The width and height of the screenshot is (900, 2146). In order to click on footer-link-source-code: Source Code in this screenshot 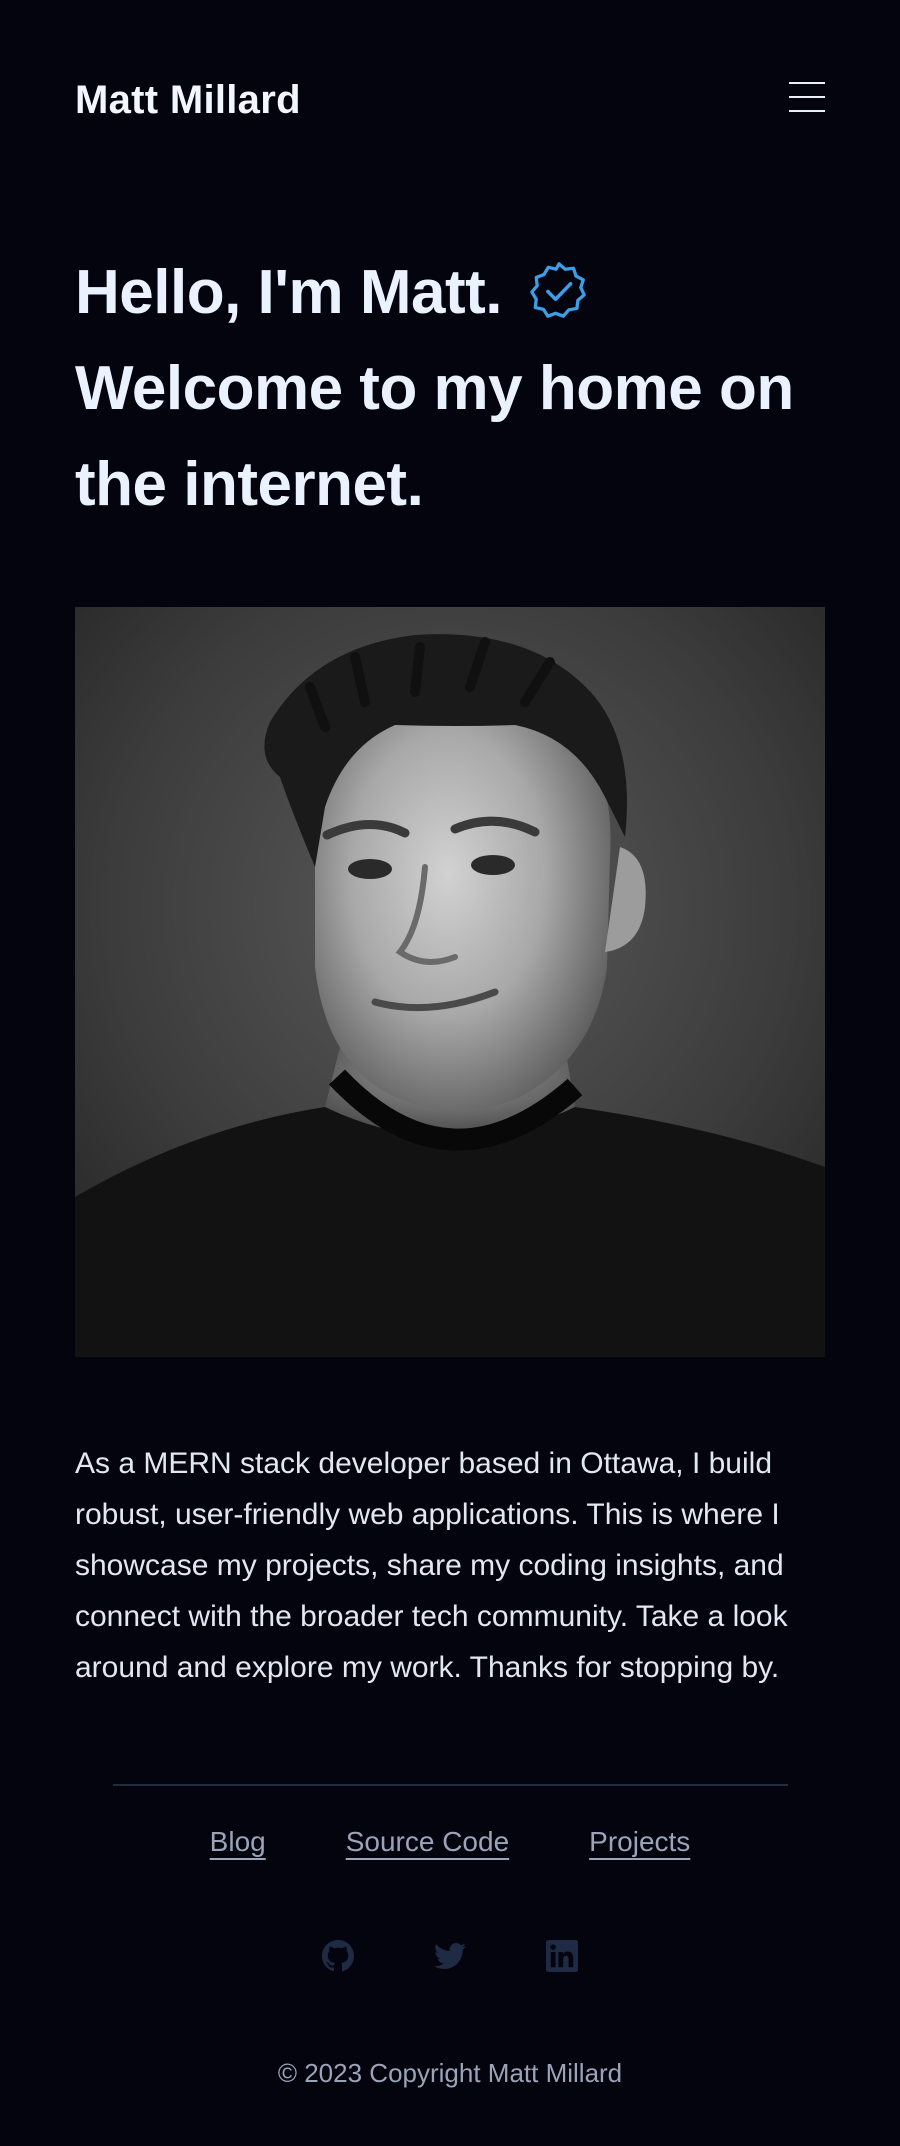, I will do `click(427, 1842)`.